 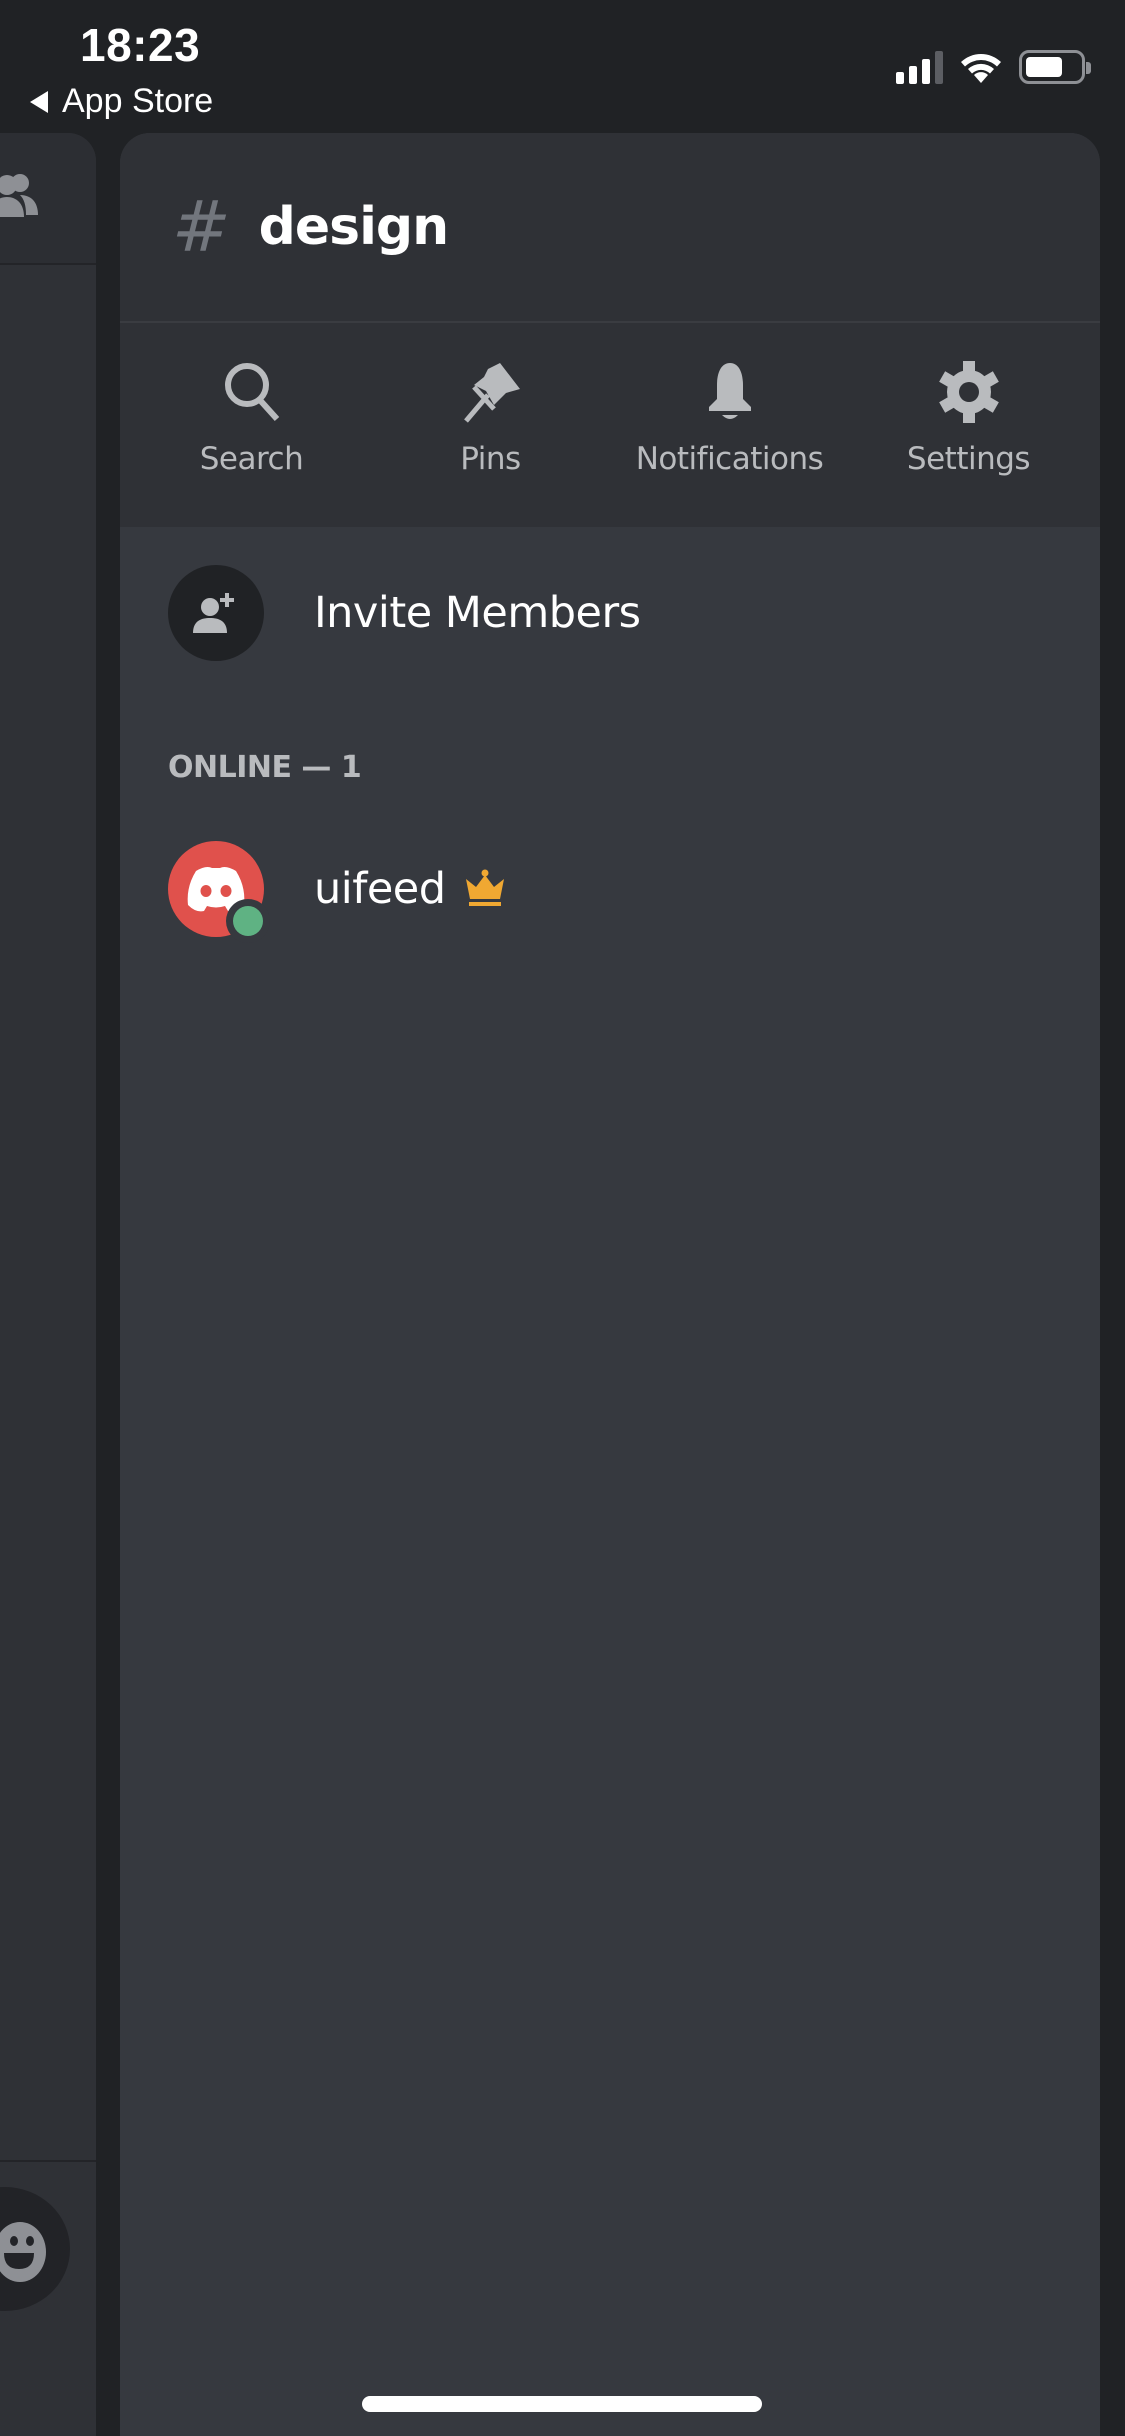 What do you see at coordinates (251, 392) in the screenshot?
I see `search-icon` at bounding box center [251, 392].